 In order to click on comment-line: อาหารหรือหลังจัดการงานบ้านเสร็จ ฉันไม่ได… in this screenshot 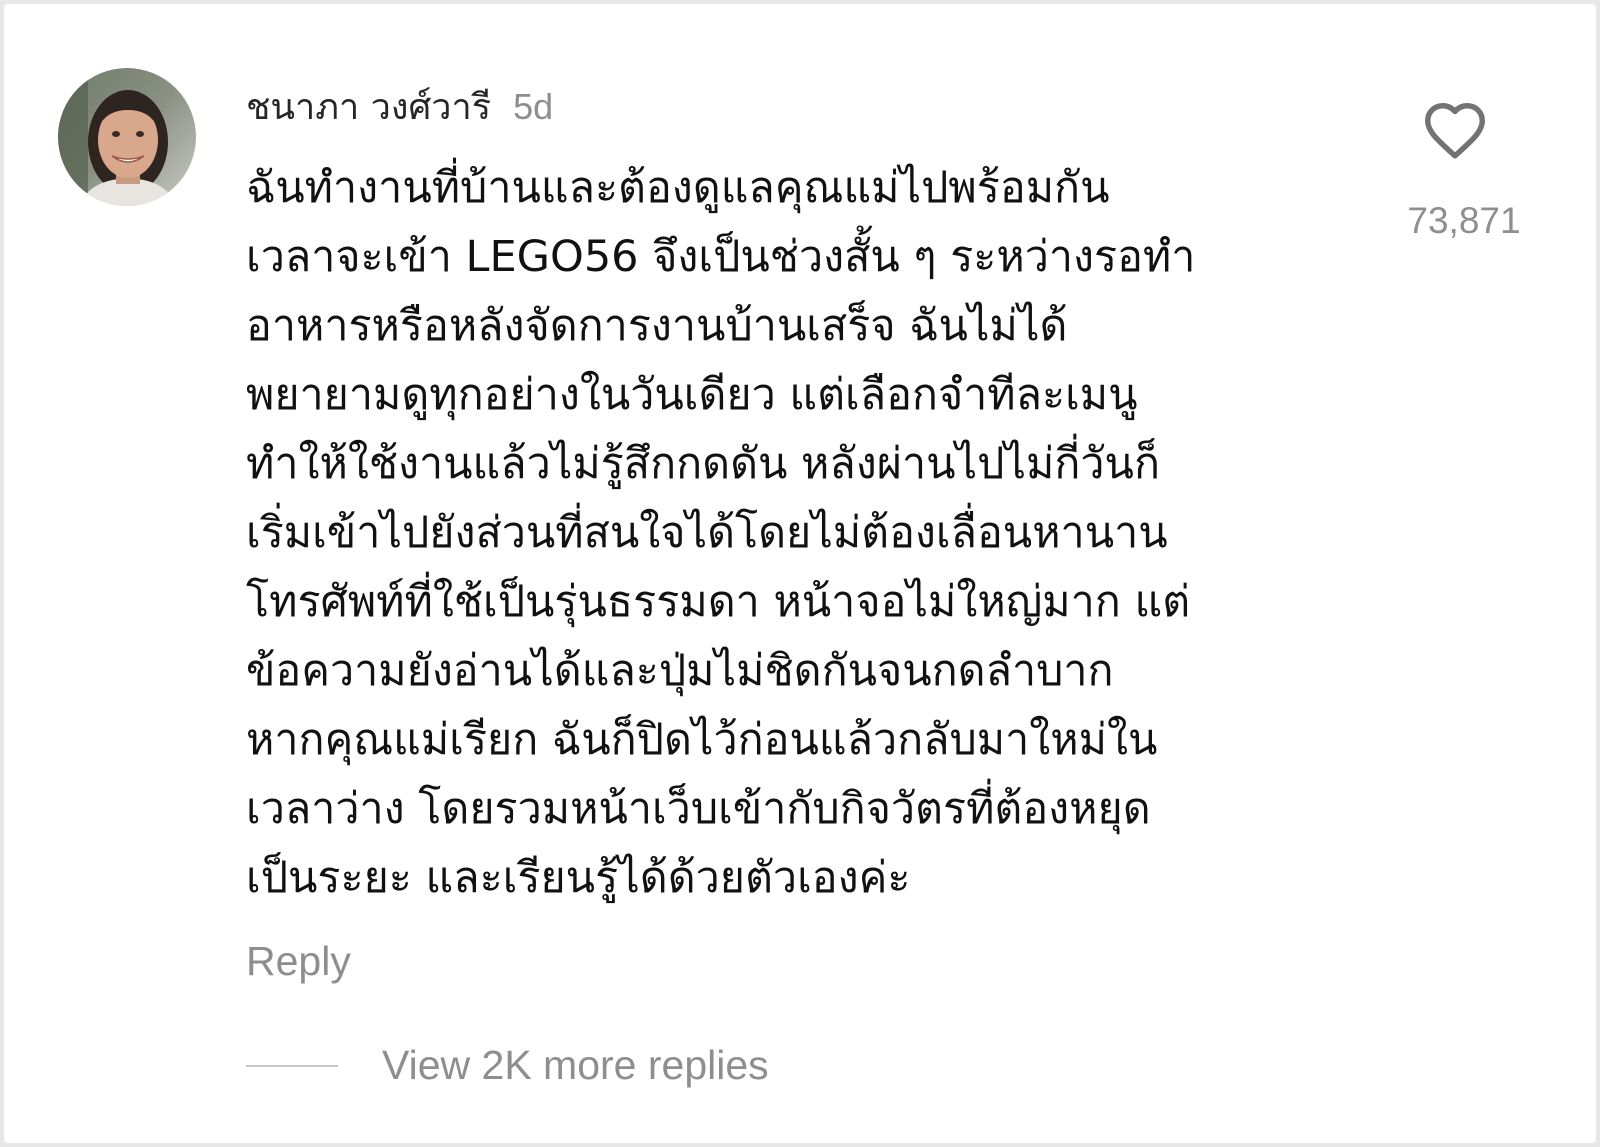, I will do `click(657, 326)`.